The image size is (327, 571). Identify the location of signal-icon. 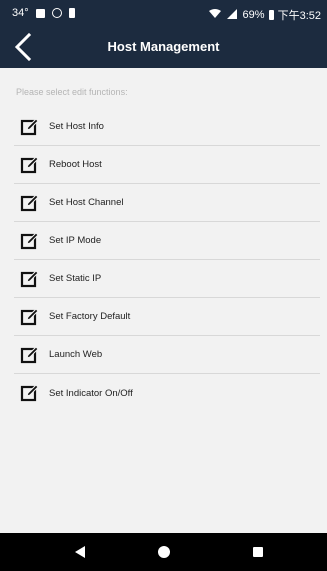
(231, 15).